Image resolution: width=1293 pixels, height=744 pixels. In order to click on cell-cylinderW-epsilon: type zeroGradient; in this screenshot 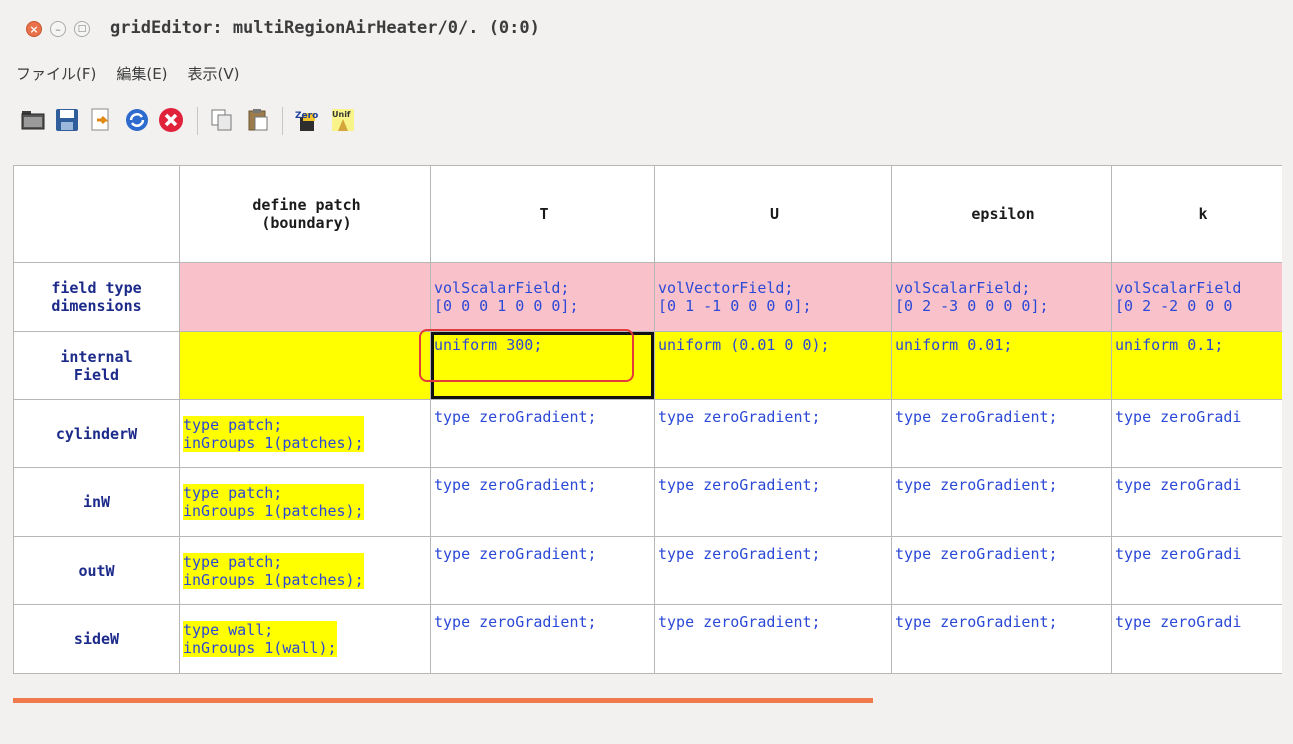, I will do `click(1001, 433)`.